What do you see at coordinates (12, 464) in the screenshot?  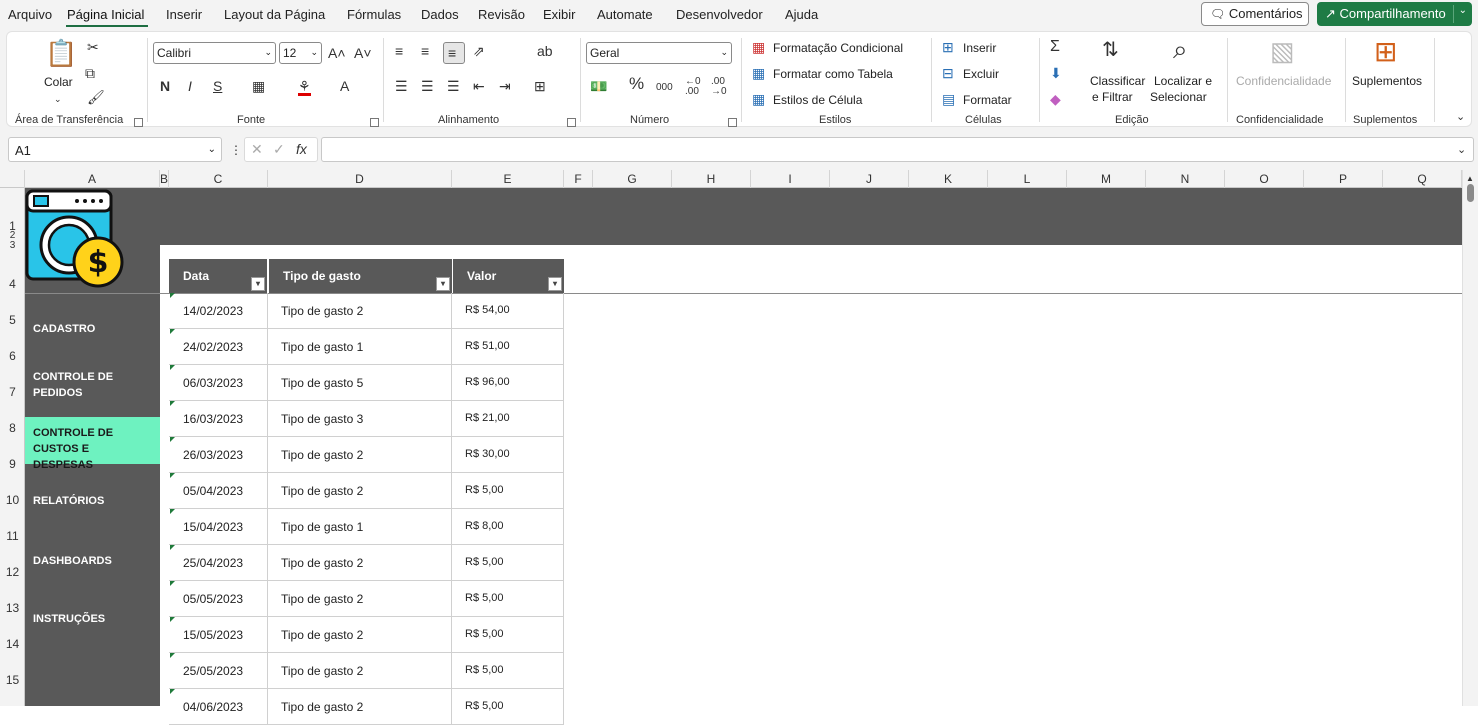 I see `row-header-9: 9` at bounding box center [12, 464].